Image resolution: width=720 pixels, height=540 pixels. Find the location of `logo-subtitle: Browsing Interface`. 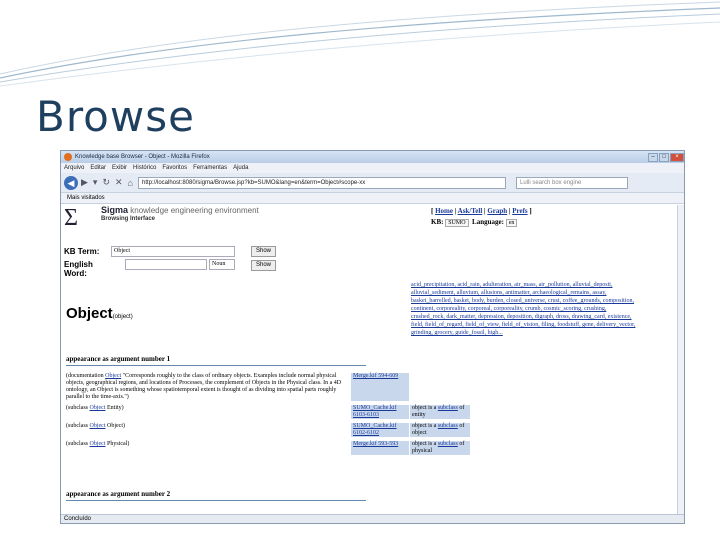

logo-subtitle: Browsing Interface is located at coordinates (128, 219).